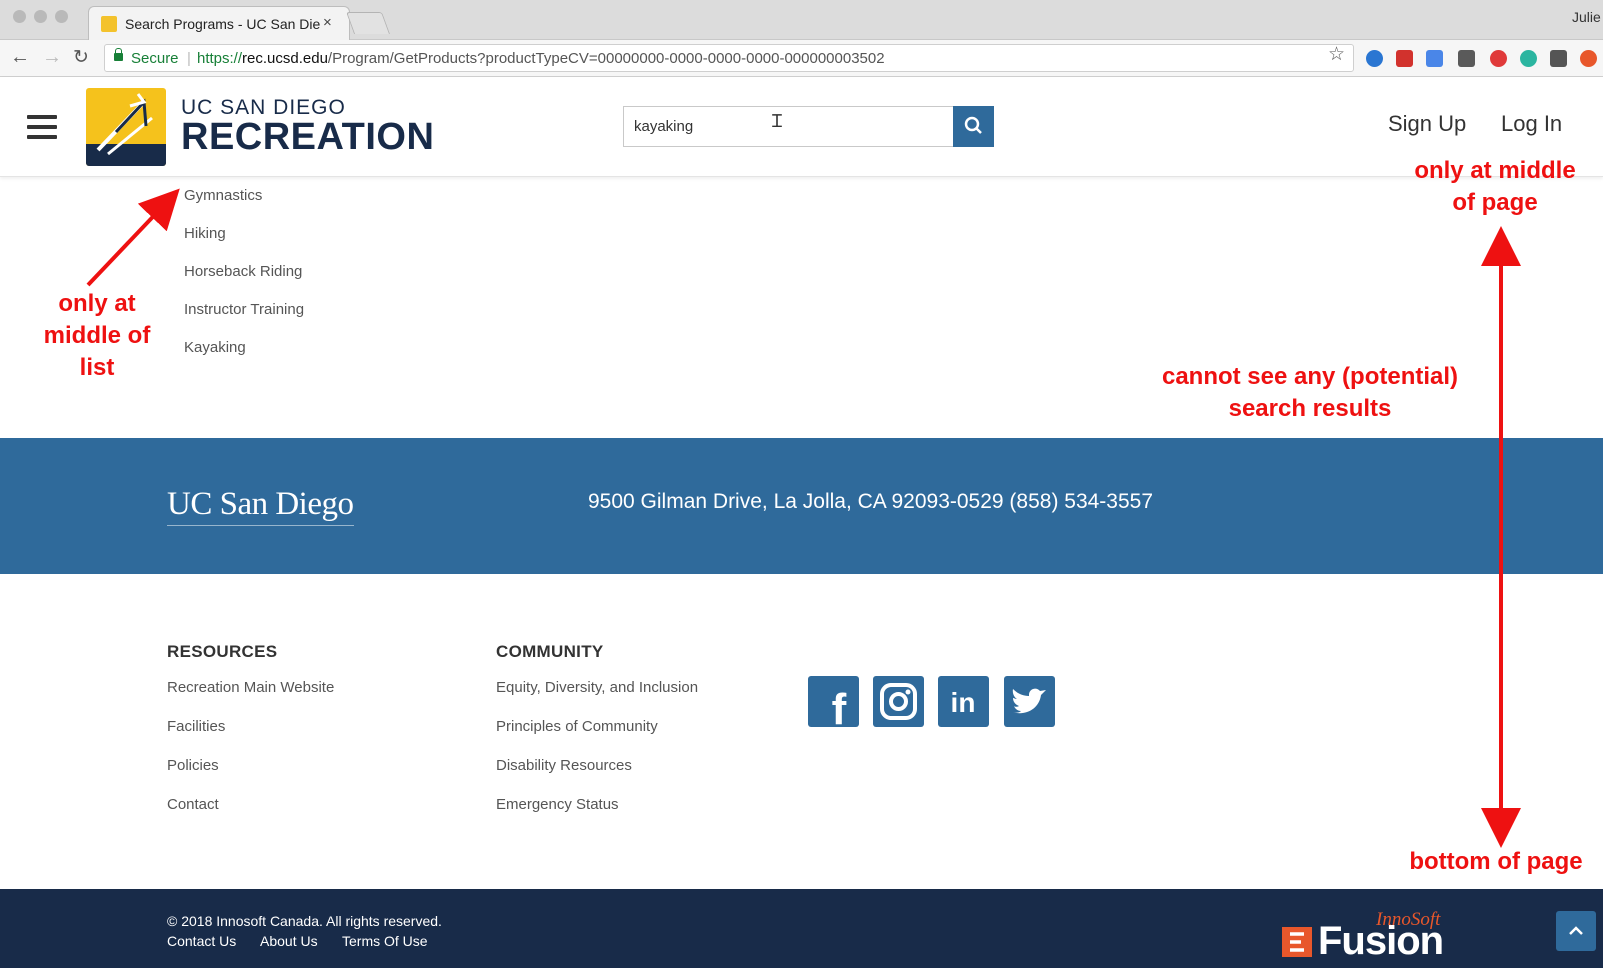 The height and width of the screenshot is (968, 1603). I want to click on footer-link: Facilities, so click(196, 726).